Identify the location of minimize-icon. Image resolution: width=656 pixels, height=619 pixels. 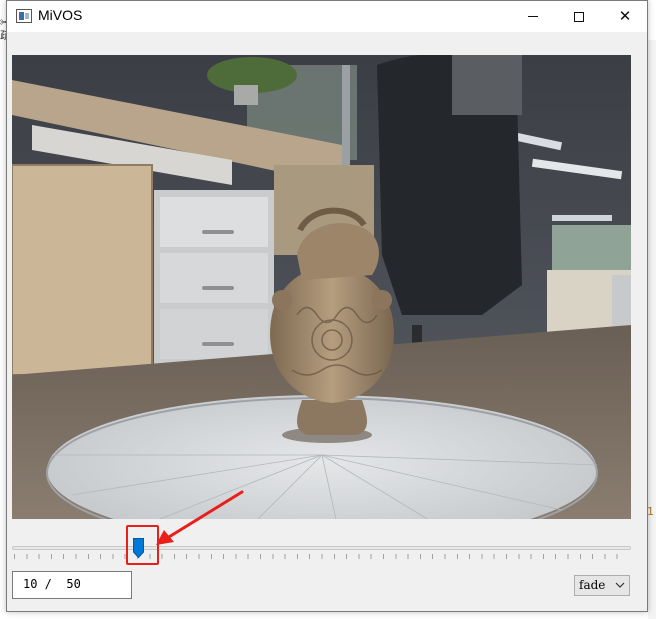
(533, 16).